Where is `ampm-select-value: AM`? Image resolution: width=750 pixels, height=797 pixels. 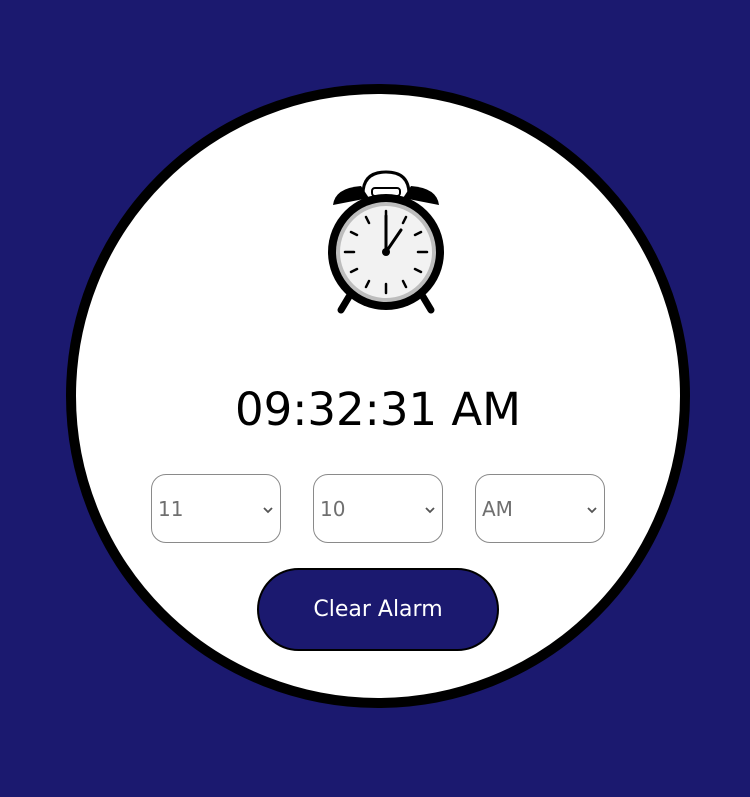
ampm-select-value: AM is located at coordinates (497, 509).